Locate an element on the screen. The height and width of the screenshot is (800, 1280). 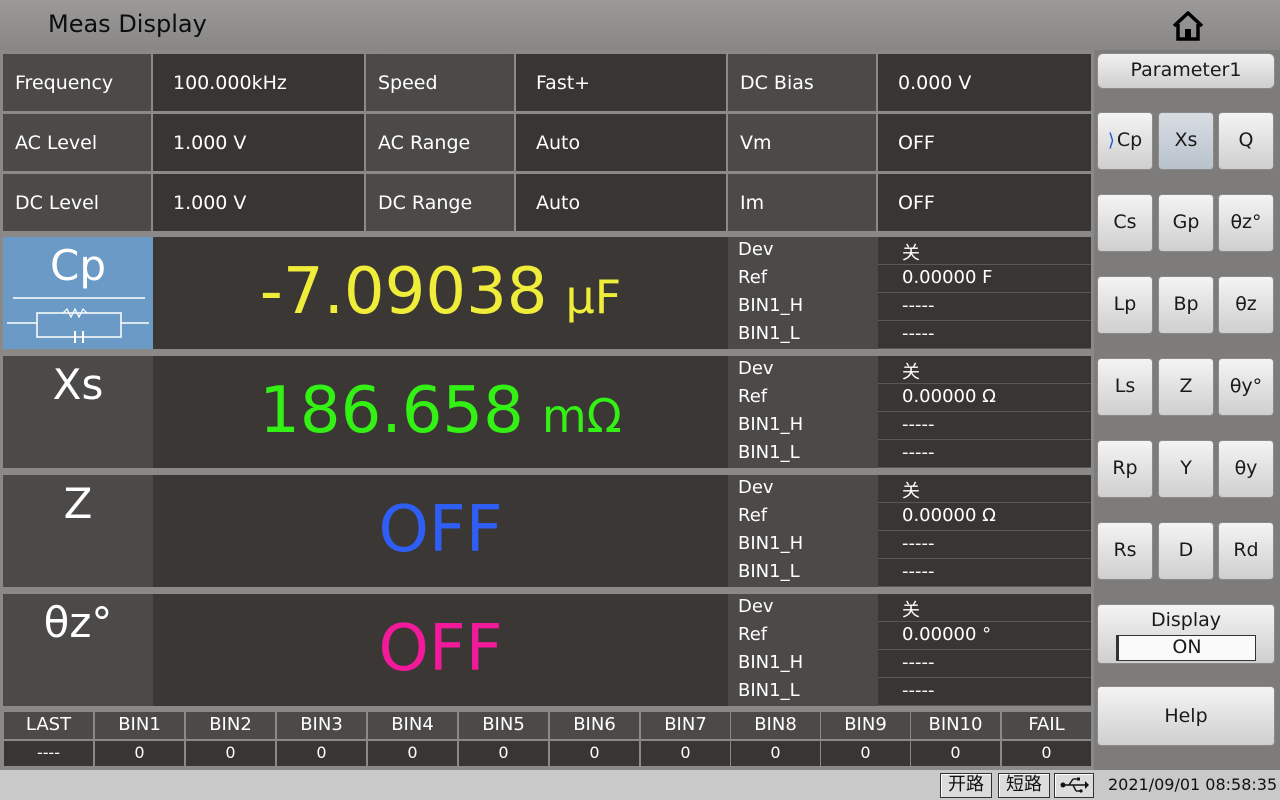
param-btn-rd: Rd is located at coordinates (1246, 551).